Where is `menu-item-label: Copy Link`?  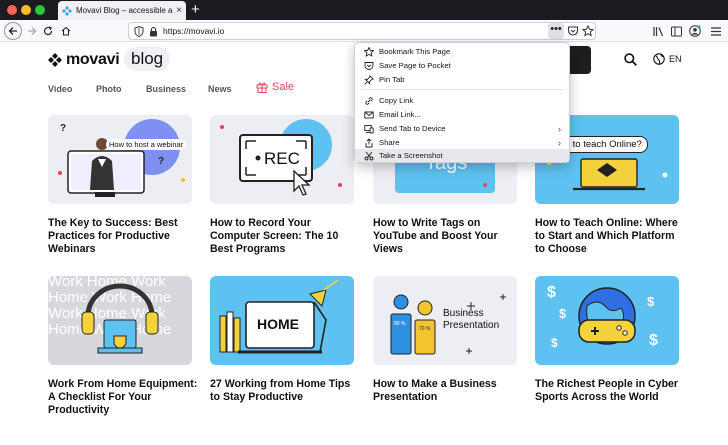
menu-item-label: Copy Link is located at coordinates (396, 100).